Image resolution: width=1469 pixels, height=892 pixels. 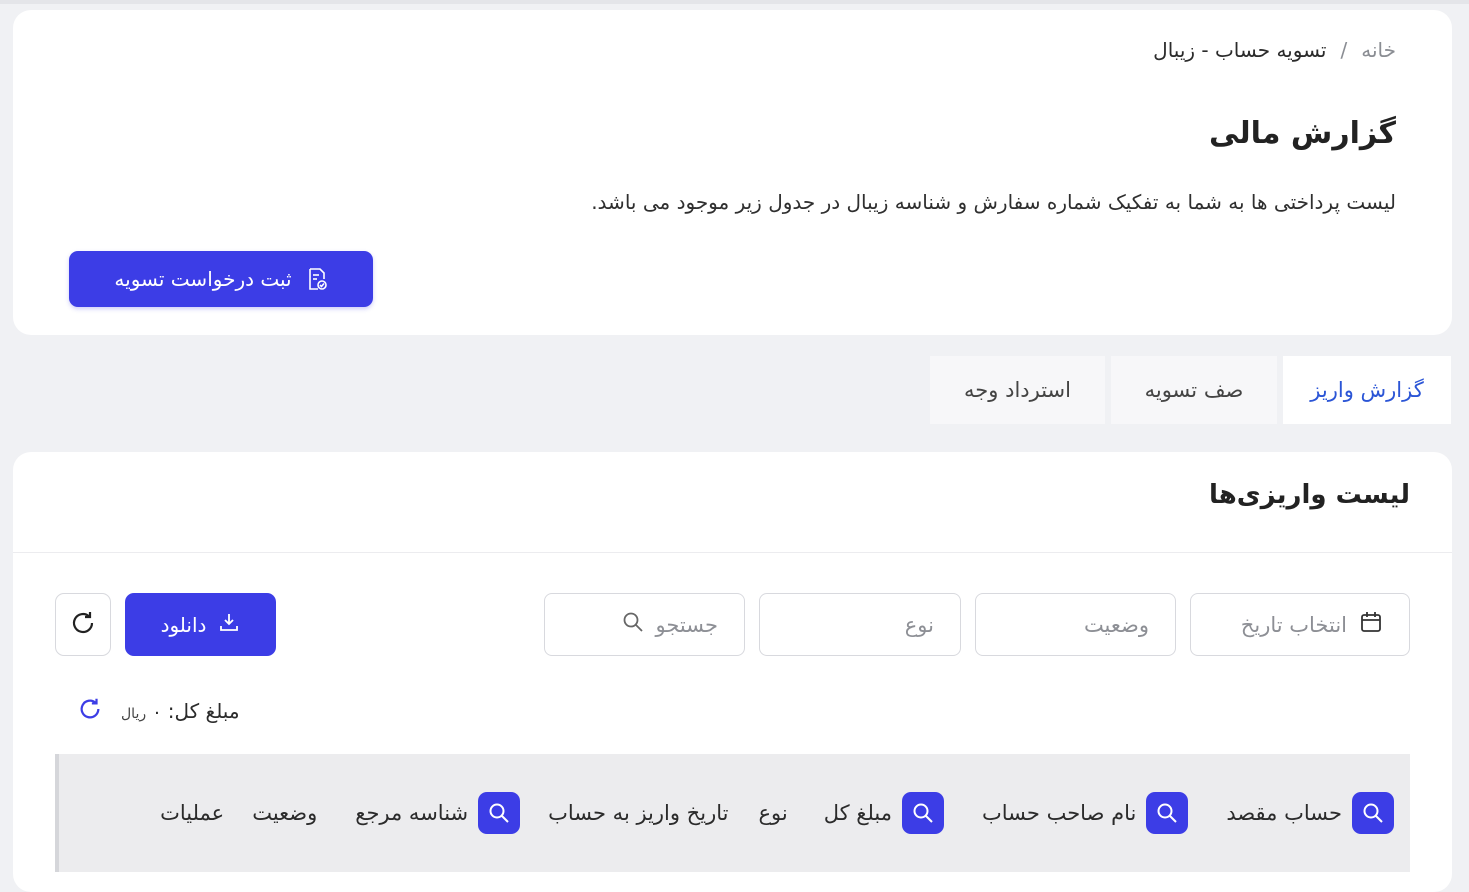 What do you see at coordinates (860, 624) in the screenshot?
I see `type-filter: نوع` at bounding box center [860, 624].